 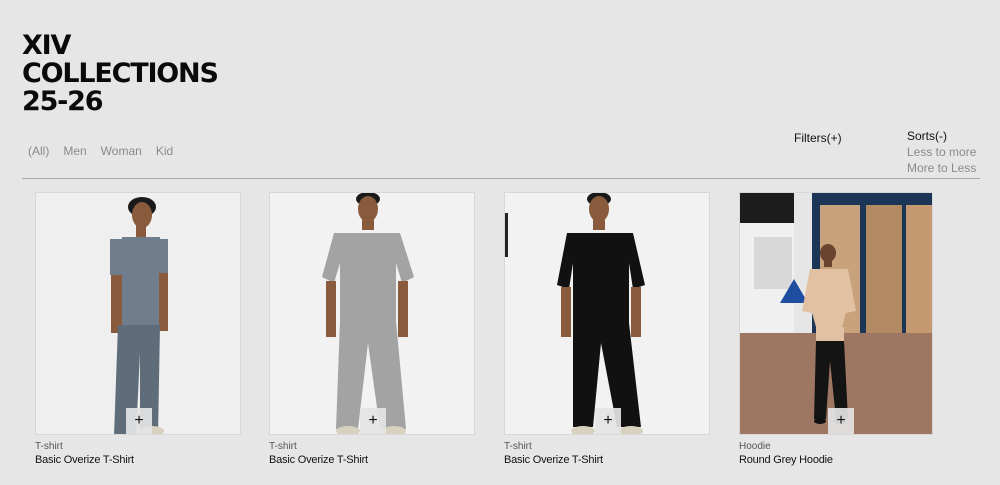 What do you see at coordinates (46, 45) in the screenshot?
I see `title-line: XIV` at bounding box center [46, 45].